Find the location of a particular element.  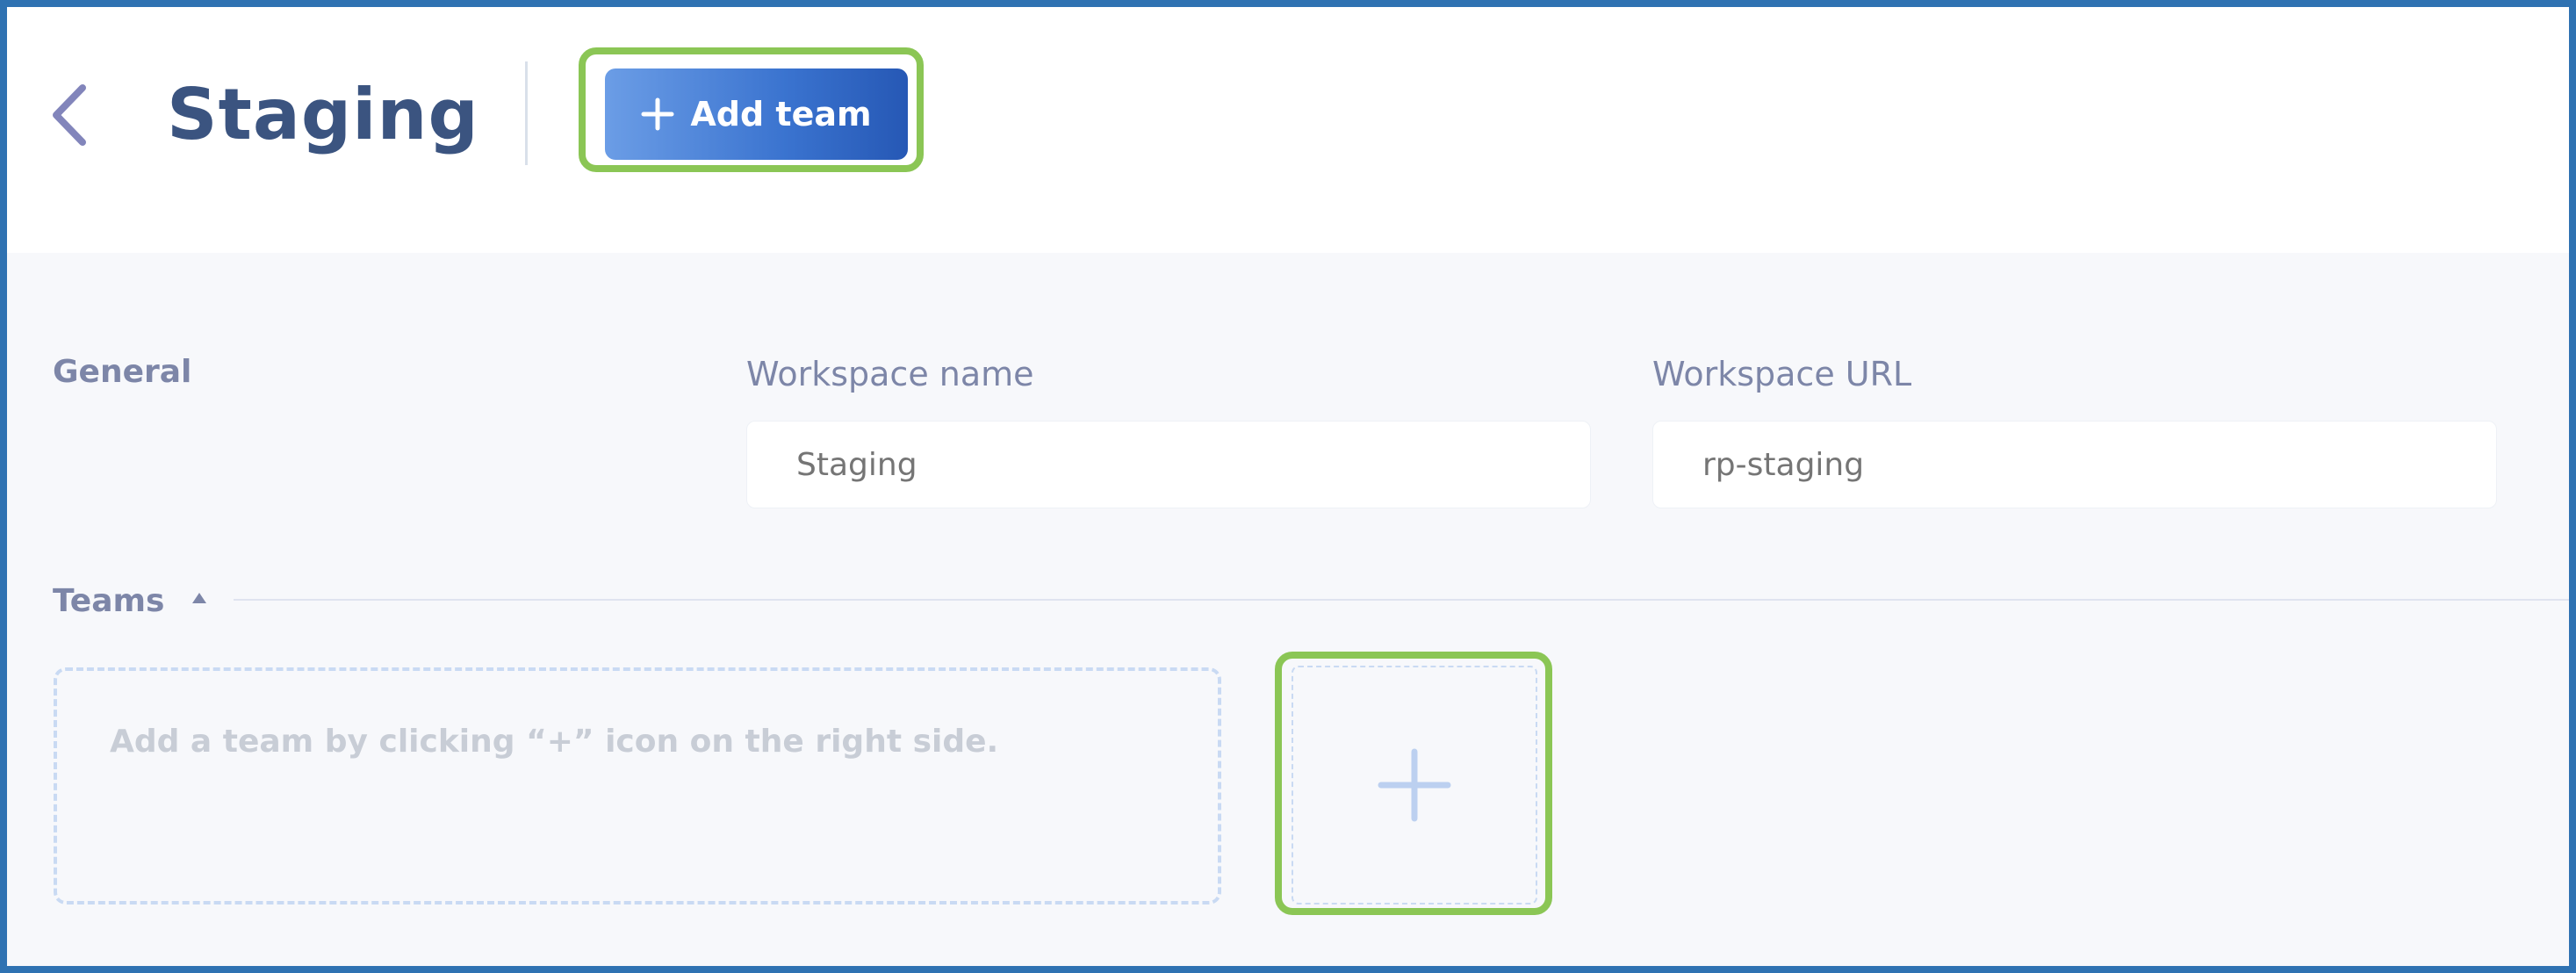

plus-icon is located at coordinates (657, 114).